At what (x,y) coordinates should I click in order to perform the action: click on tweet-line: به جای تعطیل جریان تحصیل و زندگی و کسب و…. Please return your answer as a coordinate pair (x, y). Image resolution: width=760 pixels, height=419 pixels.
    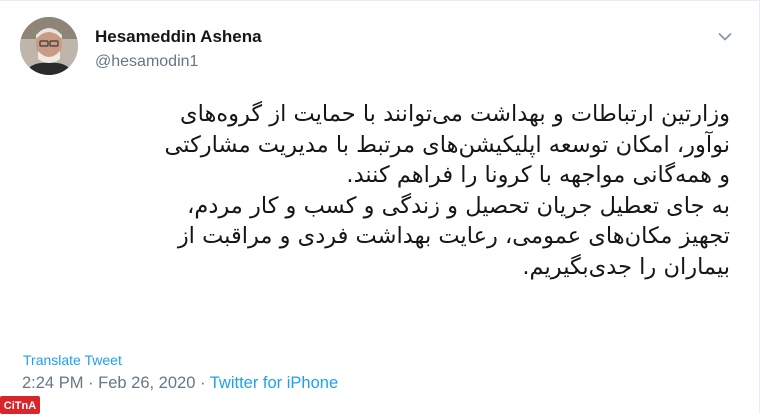
    Looking at the image, I should click on (458, 205).